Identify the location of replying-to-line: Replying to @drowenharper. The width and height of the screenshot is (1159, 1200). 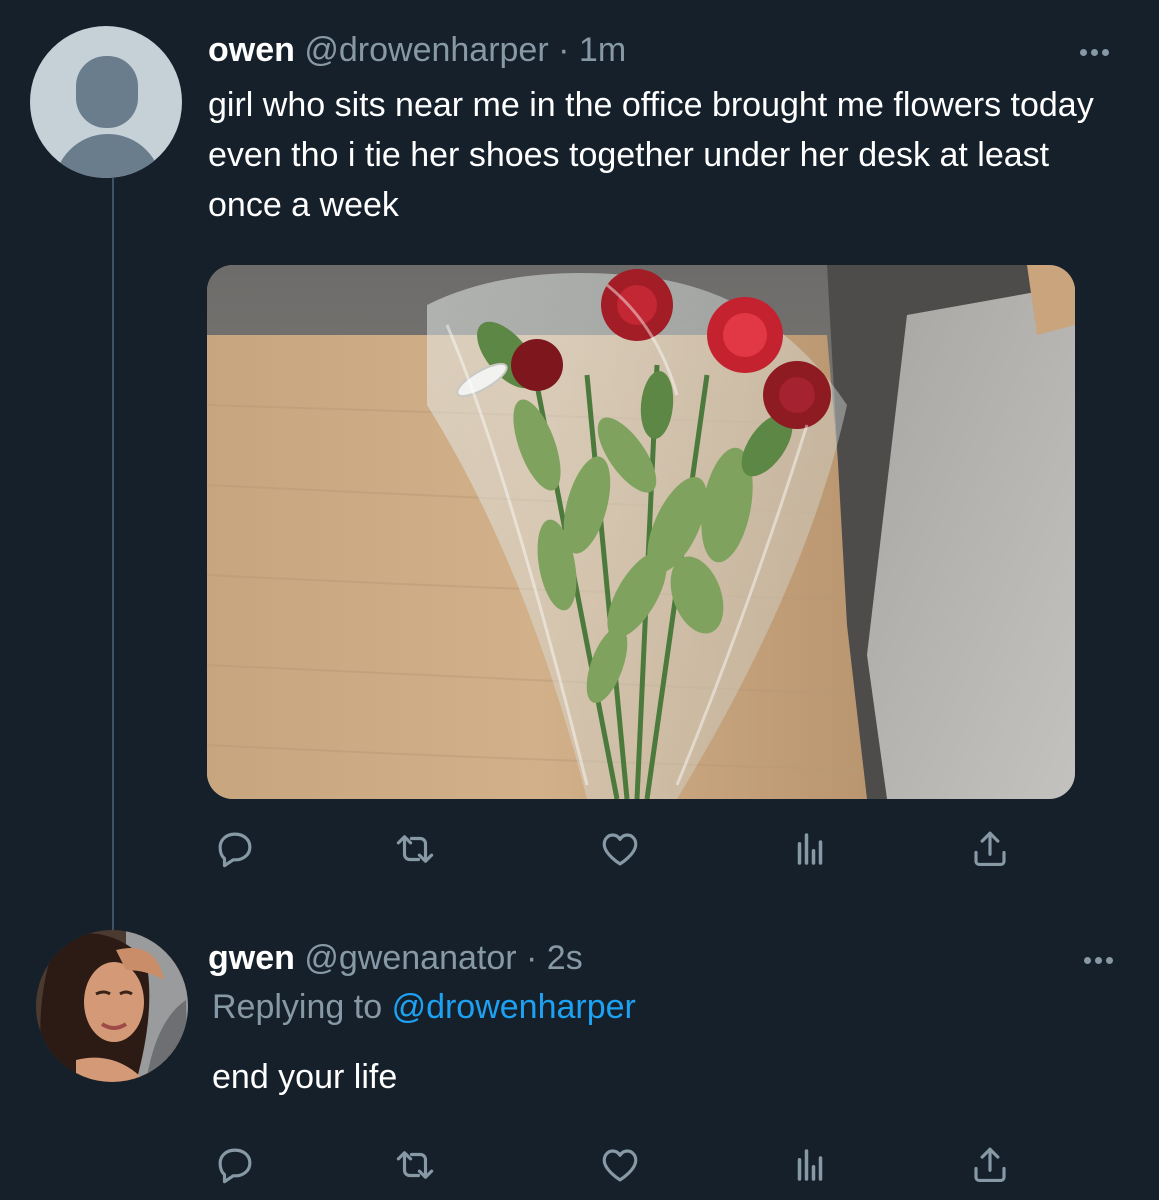
(424, 1007).